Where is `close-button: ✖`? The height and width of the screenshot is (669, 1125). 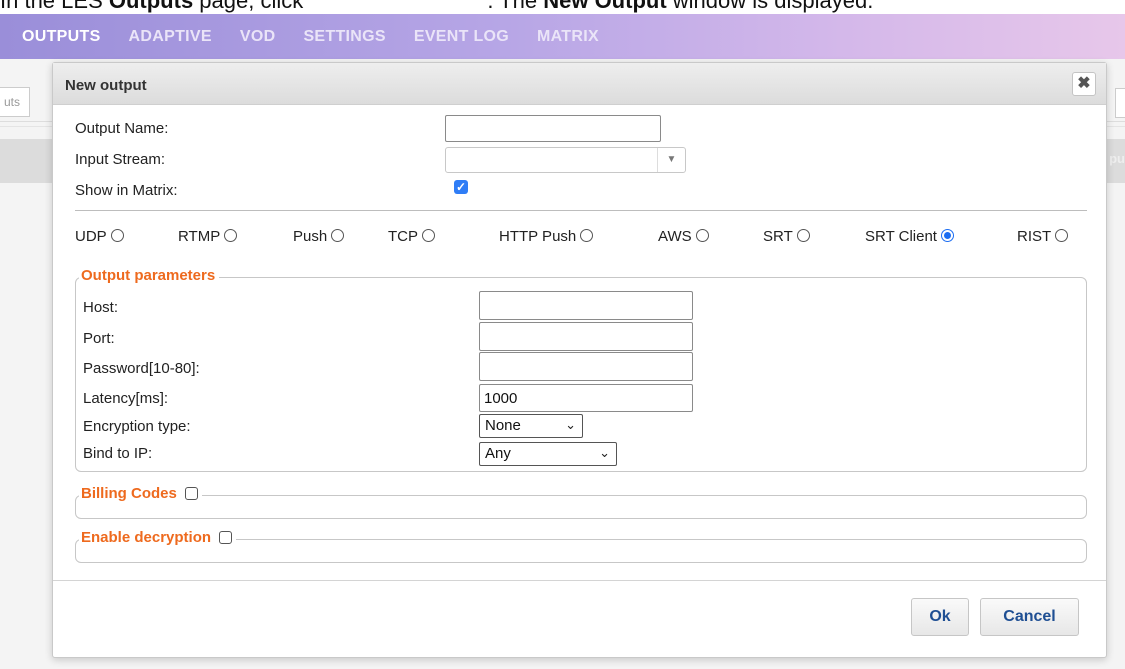 close-button: ✖ is located at coordinates (1084, 84).